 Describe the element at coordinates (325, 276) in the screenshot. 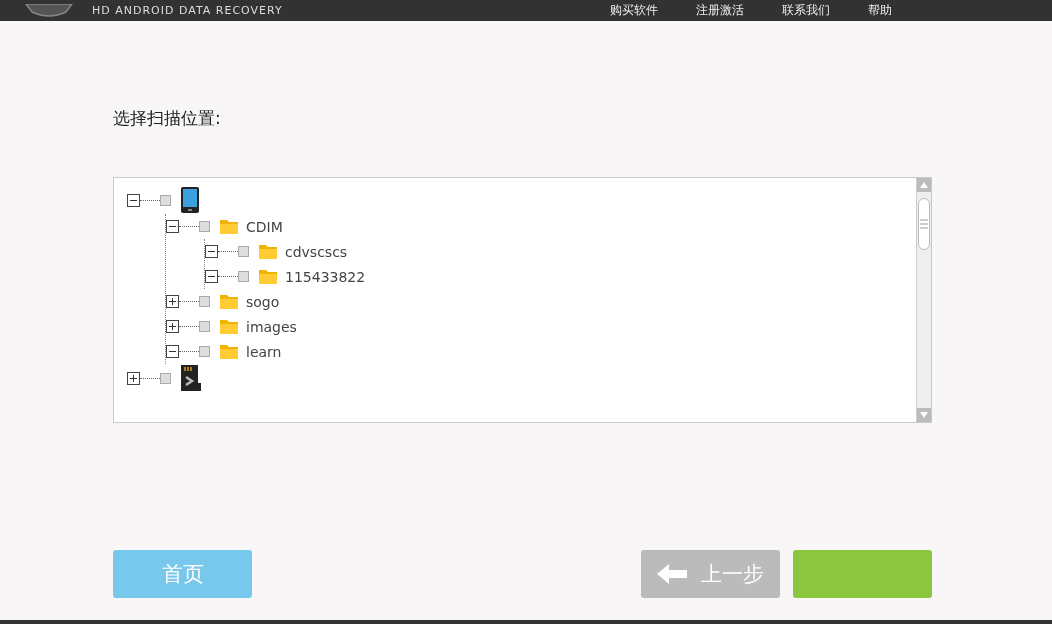

I see `tree-item-label: 115433822` at that location.